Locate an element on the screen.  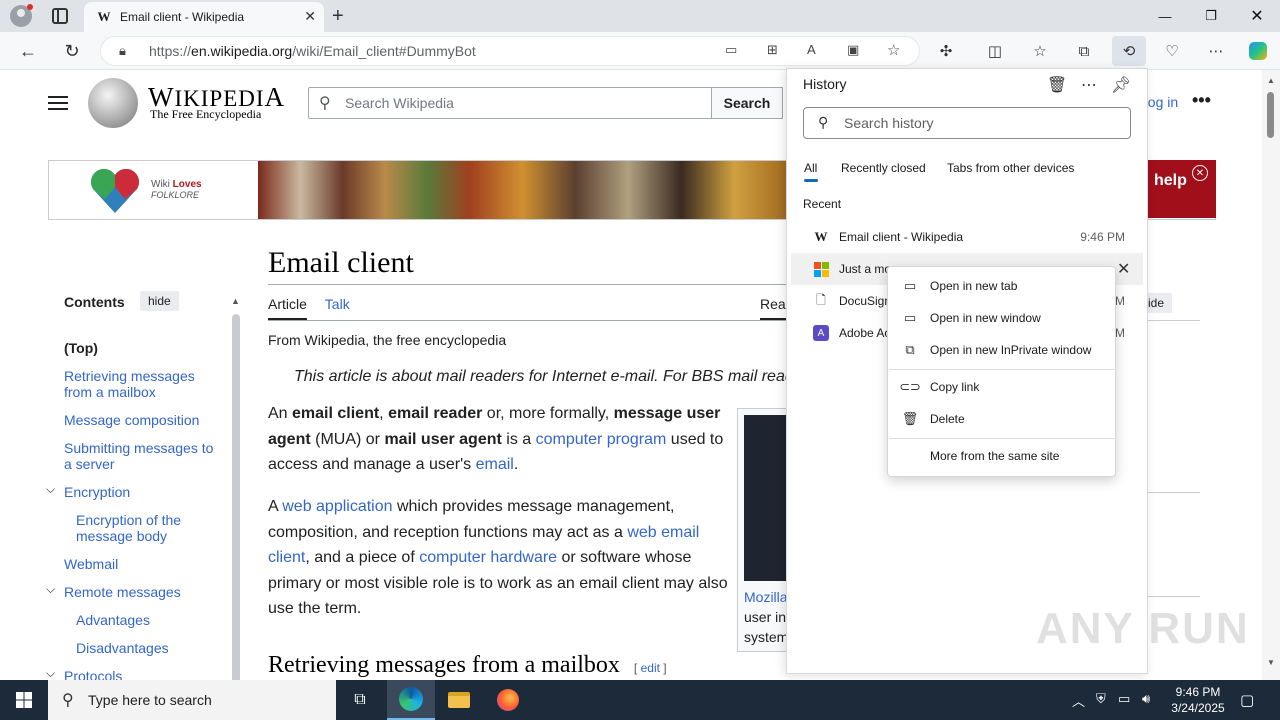
toc-item: Encryption is located at coordinates (139, 492).